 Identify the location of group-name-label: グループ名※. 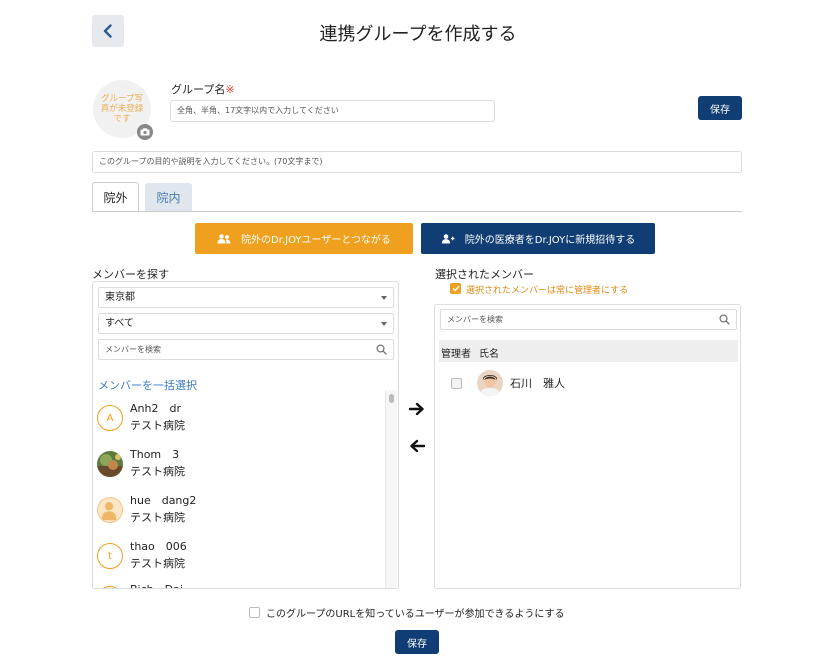
(203, 89).